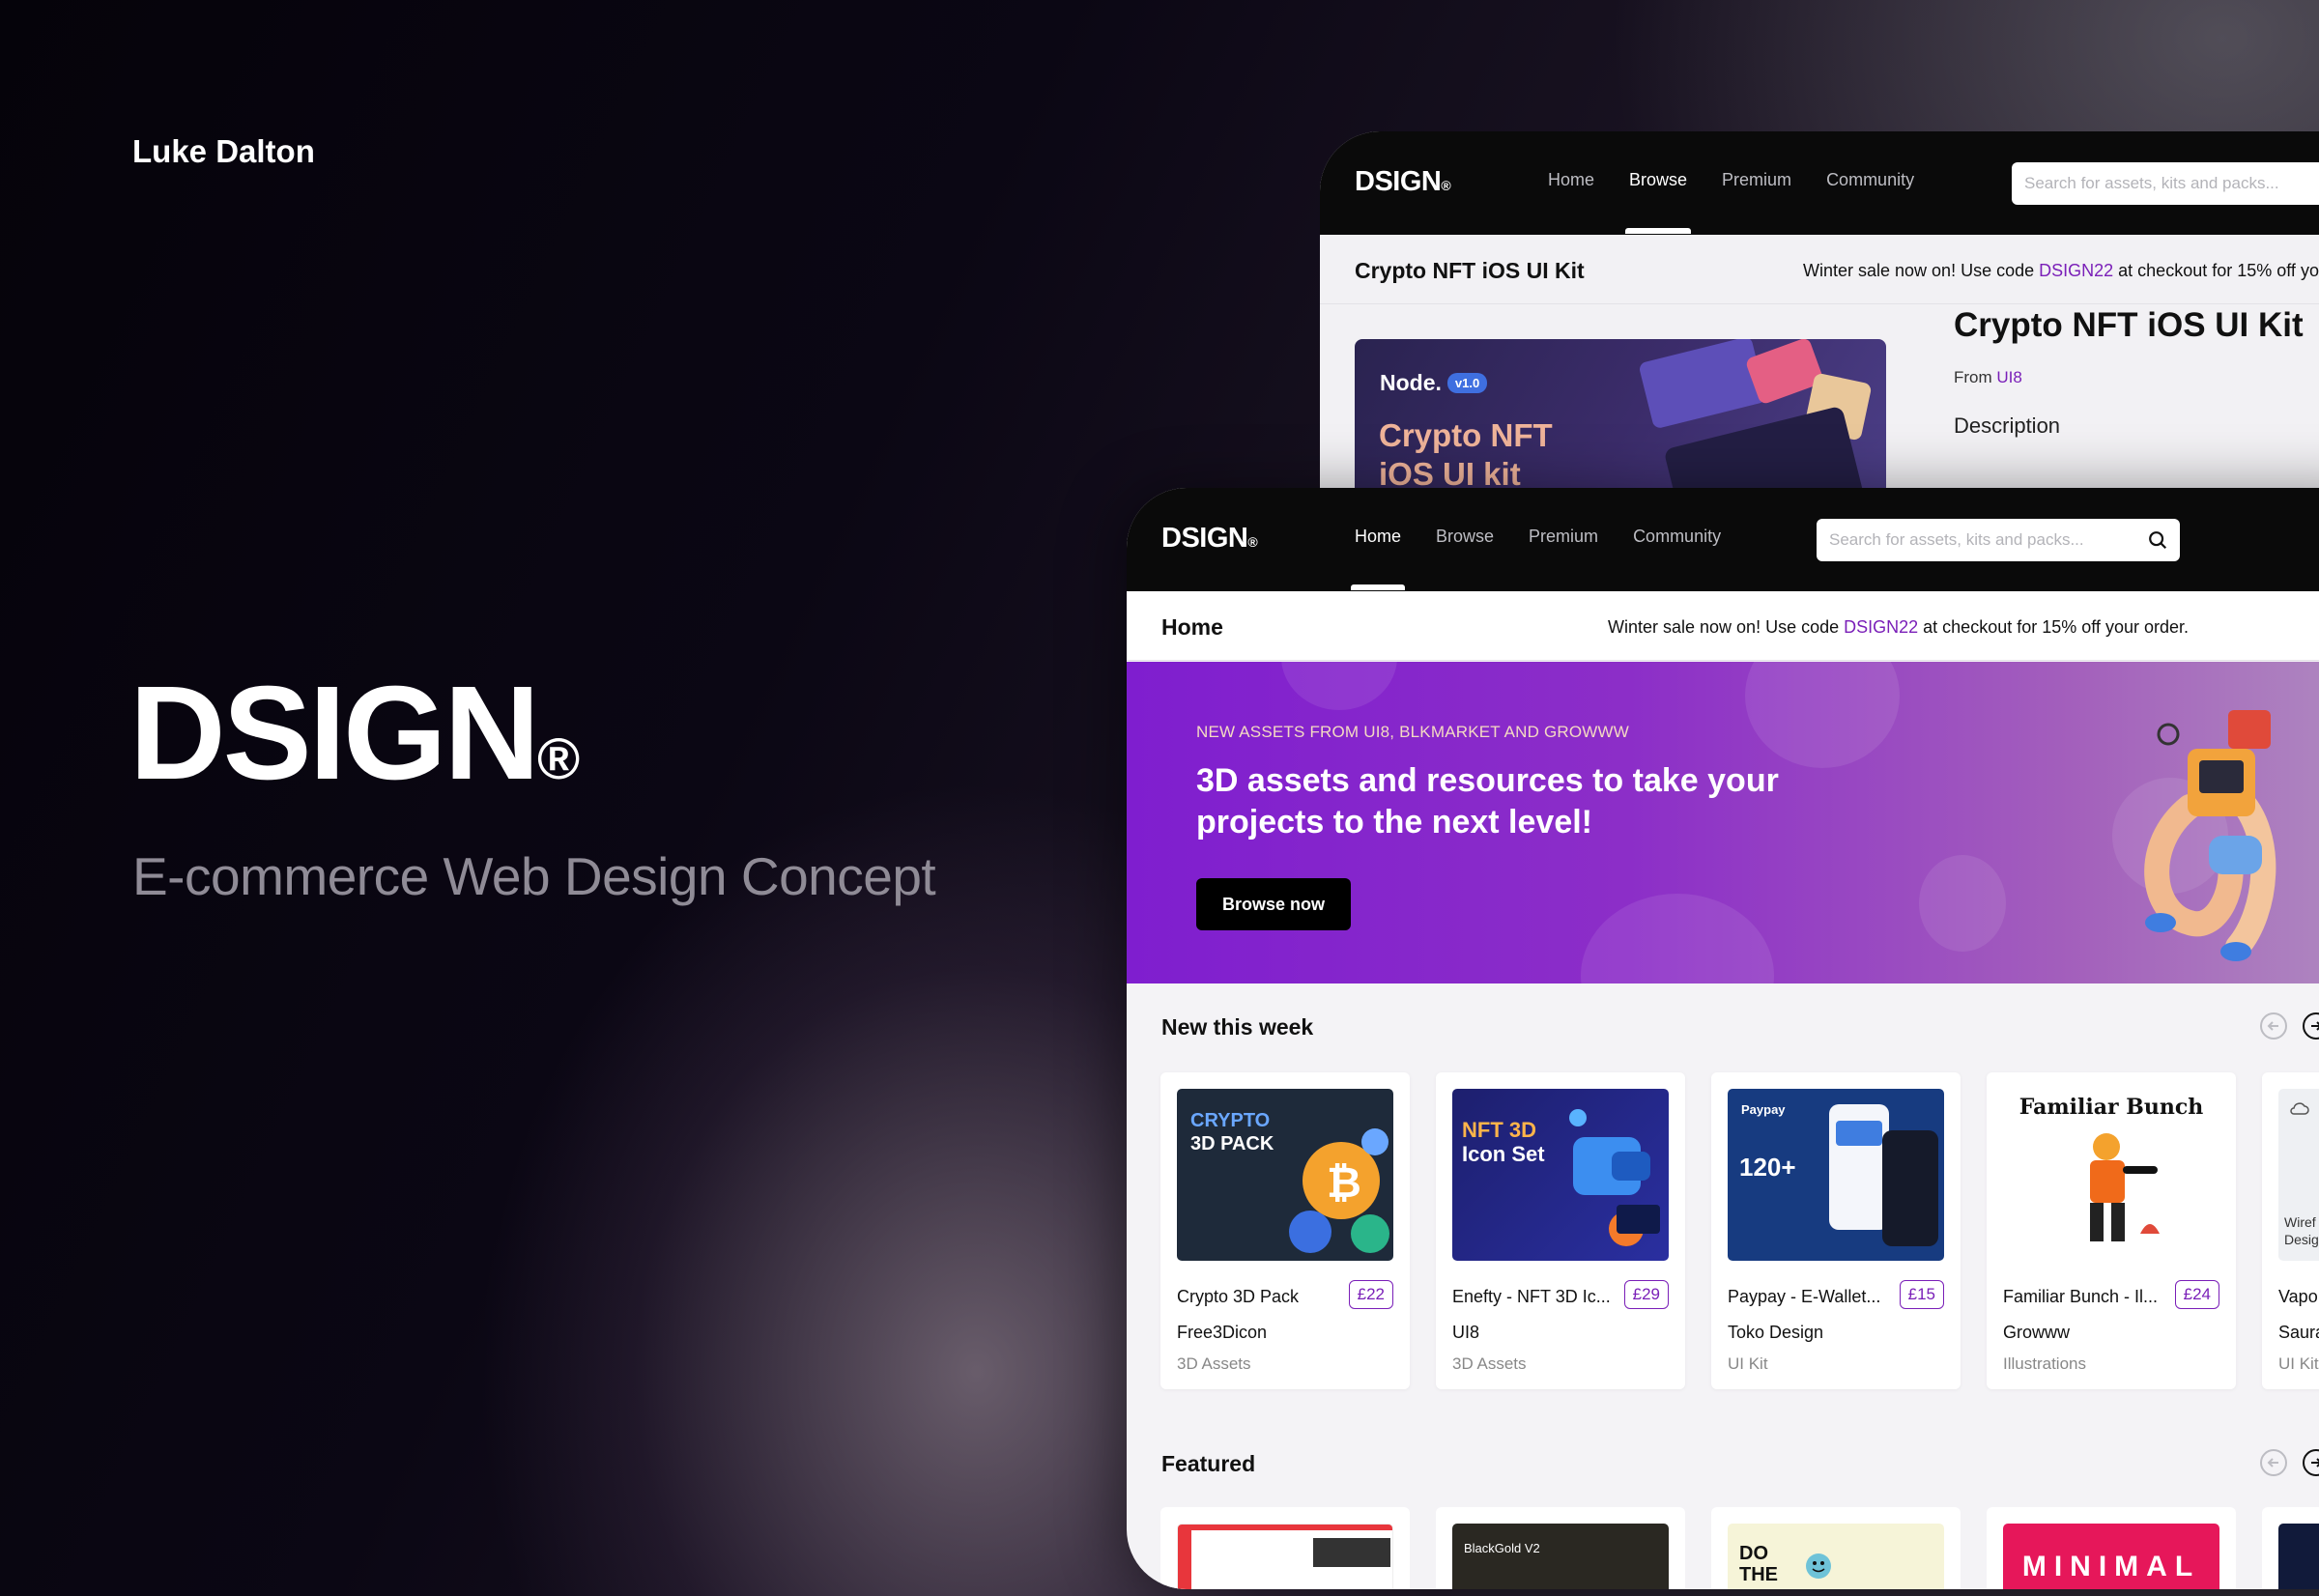 This screenshot has width=2319, height=1596. What do you see at coordinates (355, 734) in the screenshot?
I see `brand-logo-large: DSIGN®` at bounding box center [355, 734].